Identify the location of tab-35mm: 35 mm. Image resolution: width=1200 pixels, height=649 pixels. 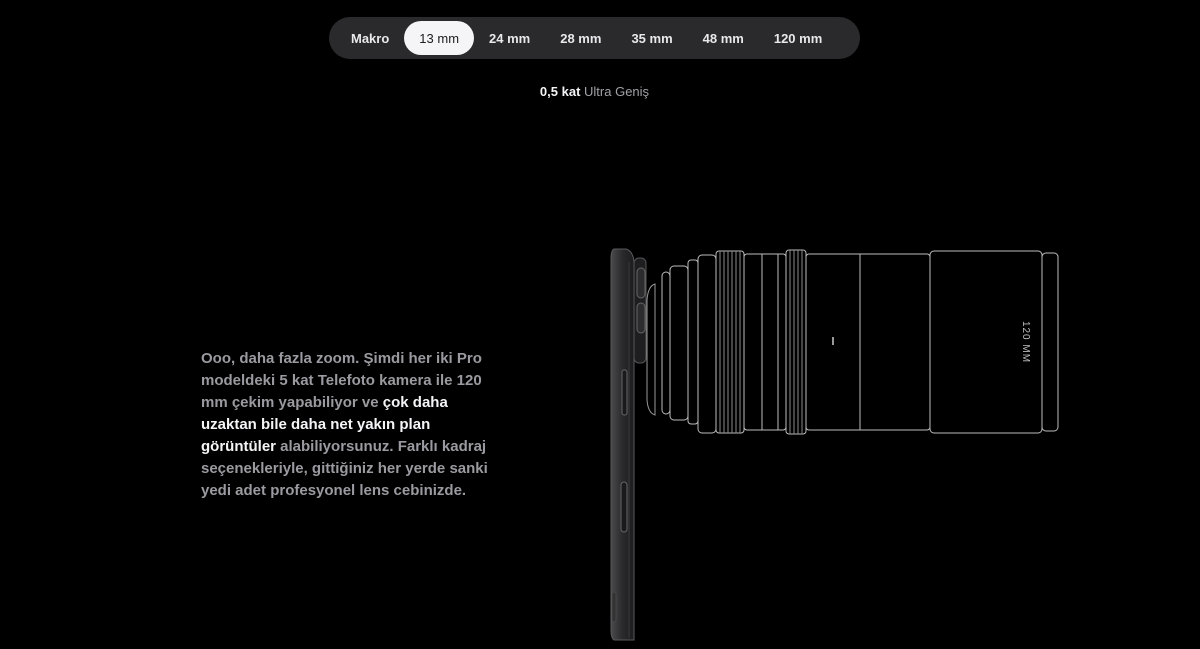
(651, 38).